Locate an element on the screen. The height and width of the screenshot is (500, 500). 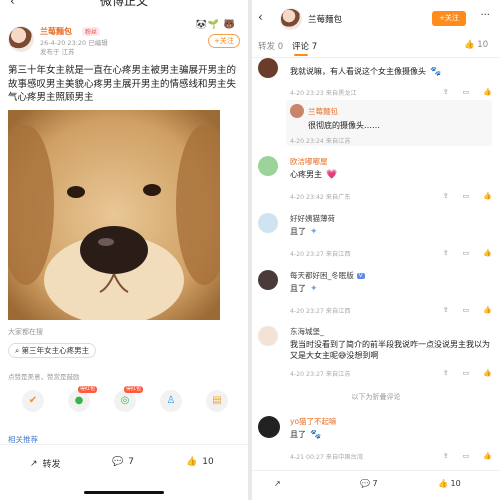
wechat-share-icon: ● 得红包 is located at coordinates (83, 399).